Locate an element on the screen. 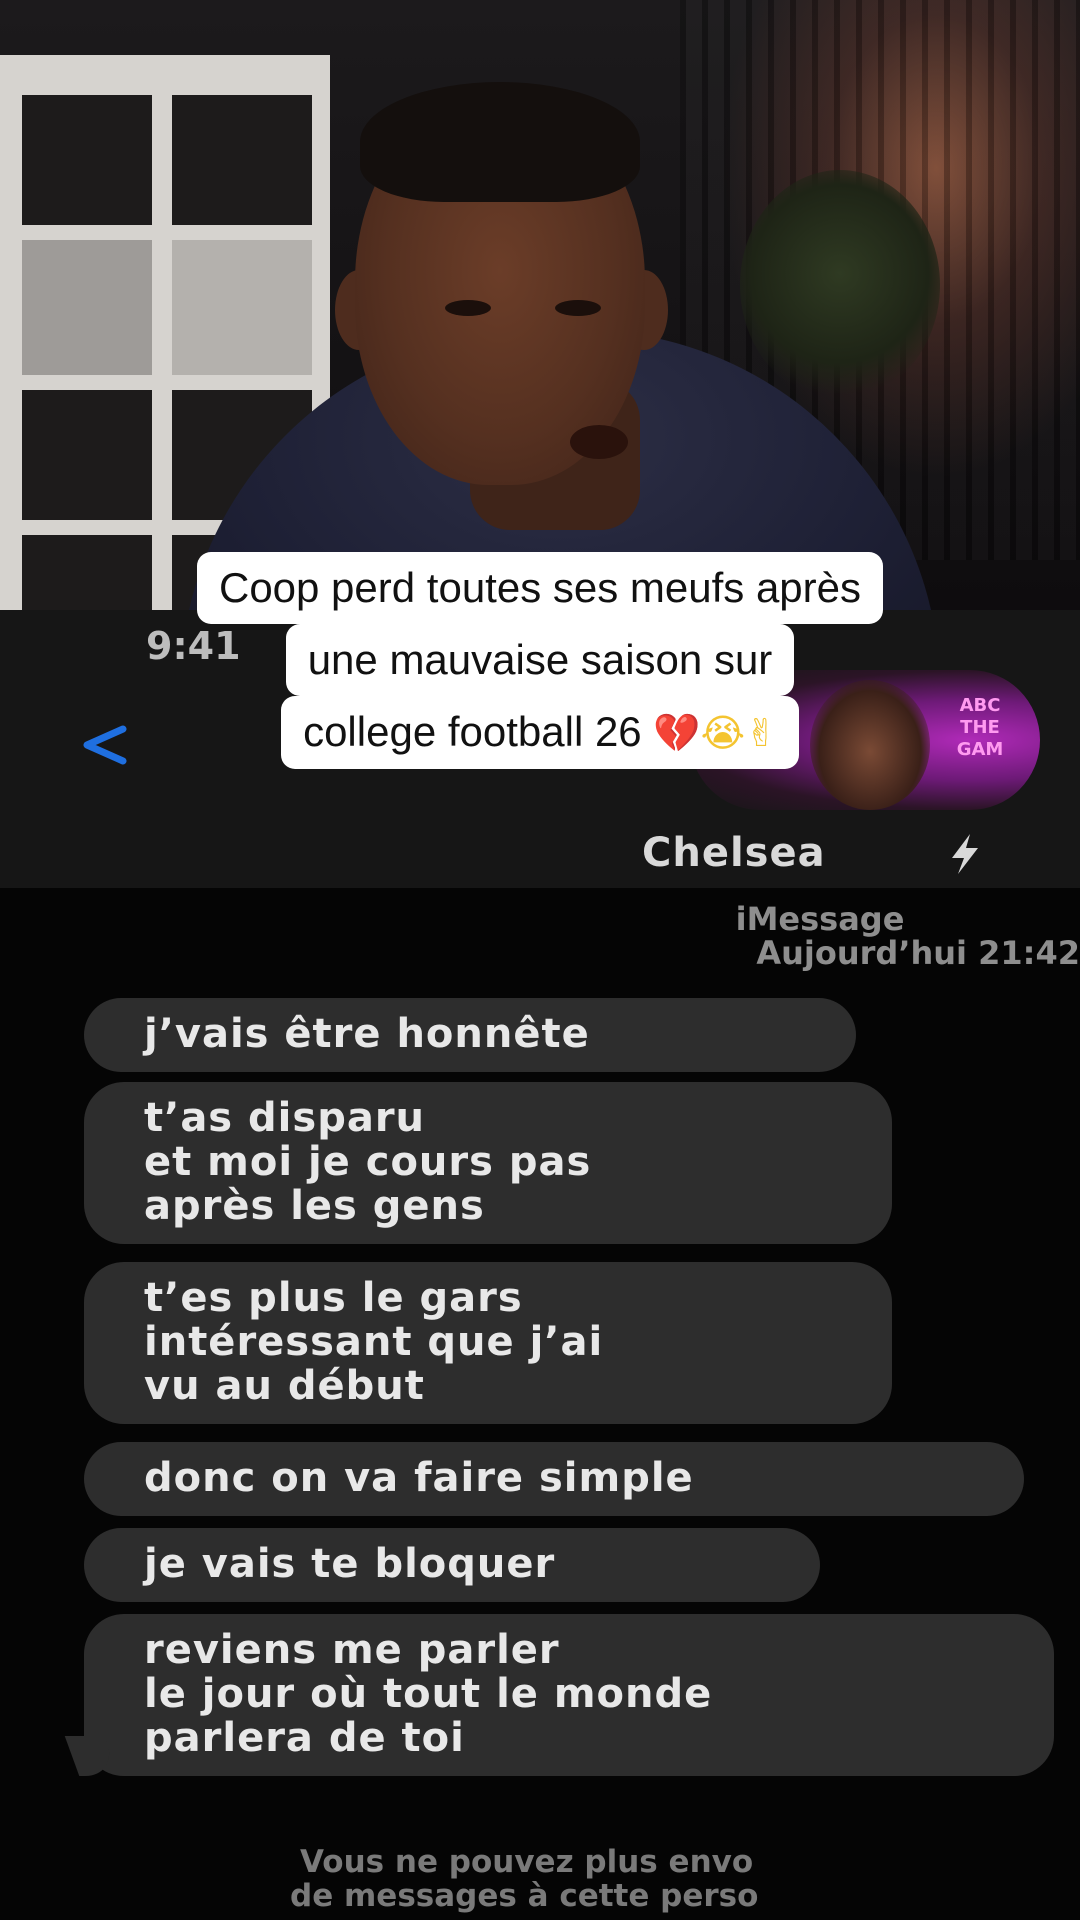  lightning-bolt-icon is located at coordinates (965, 854).